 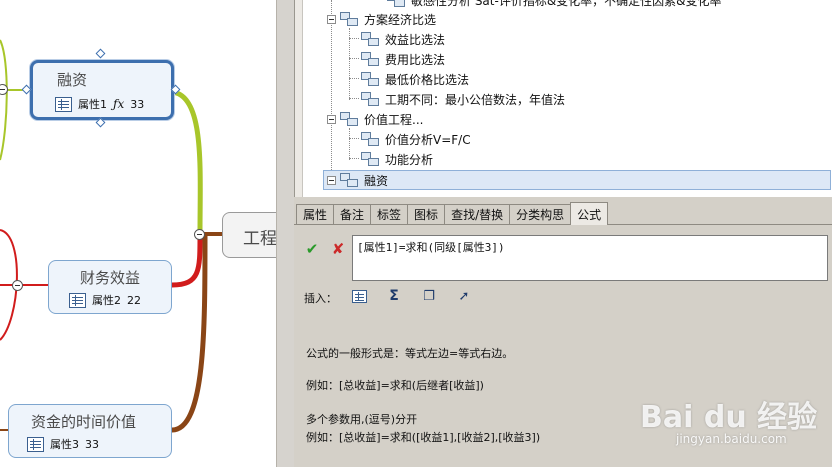 I want to click on cancel-button: ✘, so click(x=338, y=249).